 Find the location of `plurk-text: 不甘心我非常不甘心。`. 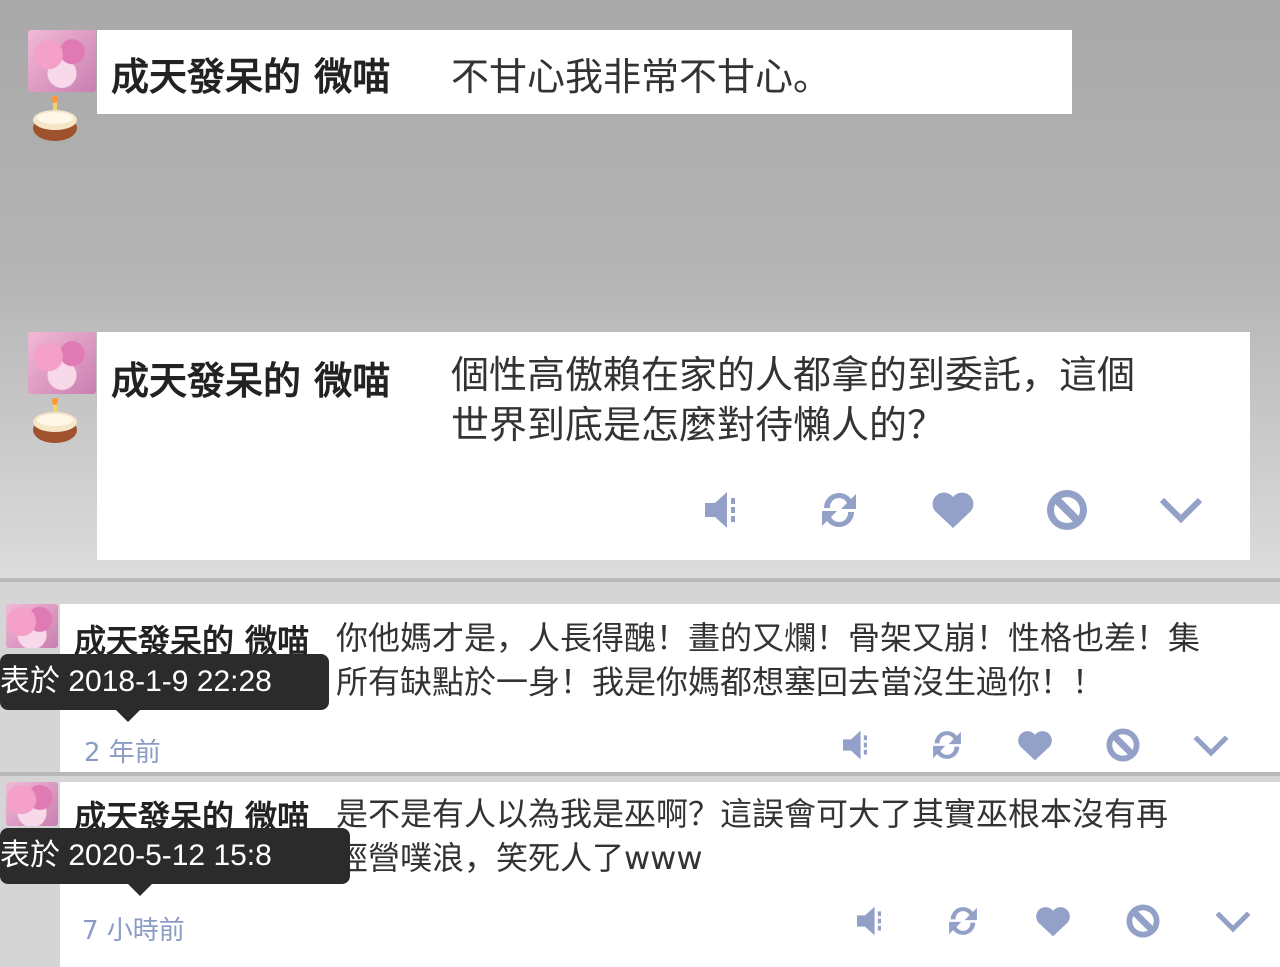

plurk-text: 不甘心我非常不甘心。 is located at coordinates (641, 77).